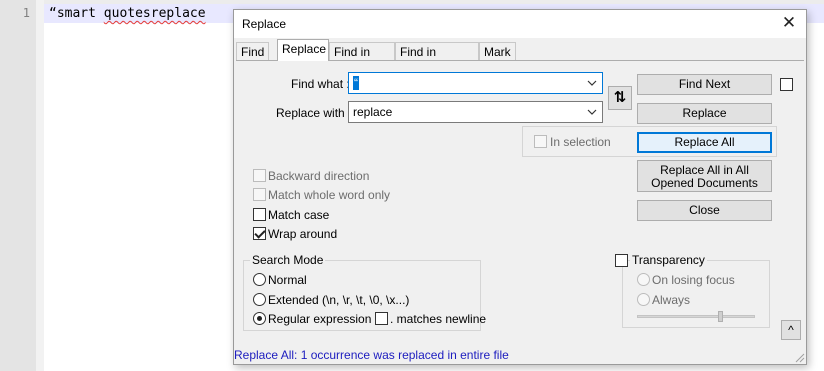 The width and height of the screenshot is (824, 371). What do you see at coordinates (320, 319) in the screenshot?
I see `regex-label: Regular expression` at bounding box center [320, 319].